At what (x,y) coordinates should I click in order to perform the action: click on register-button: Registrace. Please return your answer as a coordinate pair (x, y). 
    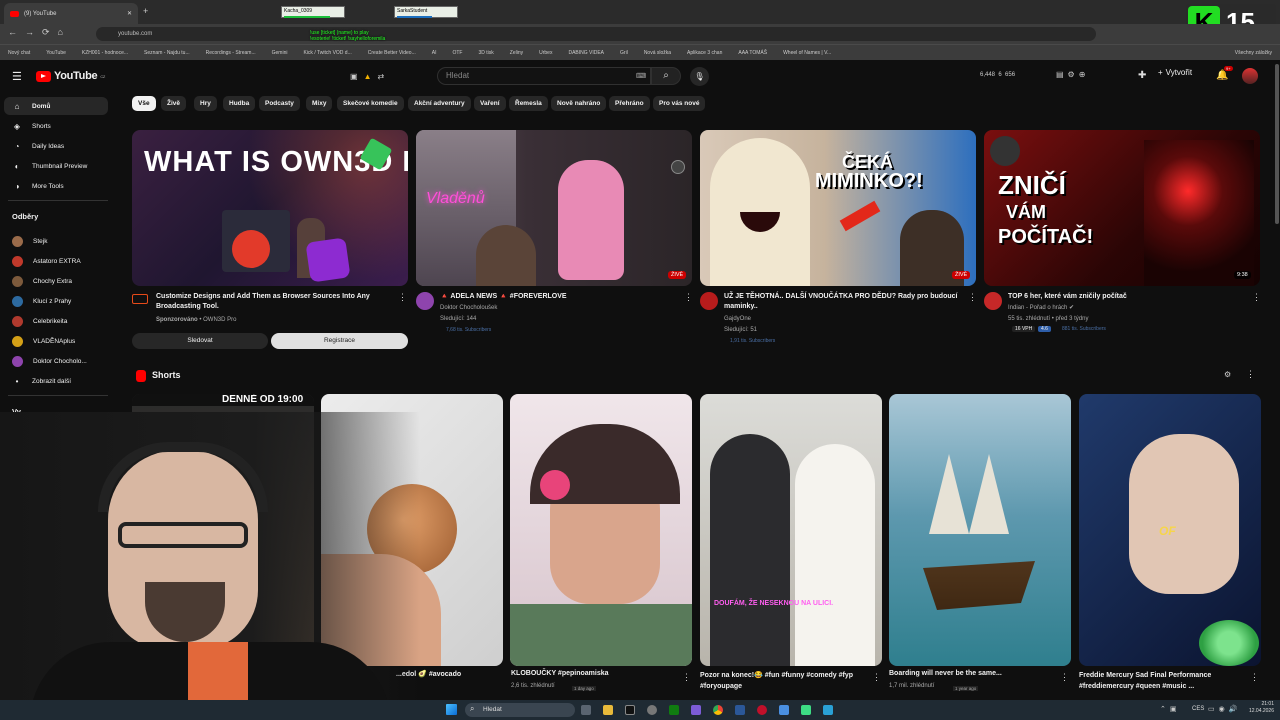
    Looking at the image, I should click on (339, 341).